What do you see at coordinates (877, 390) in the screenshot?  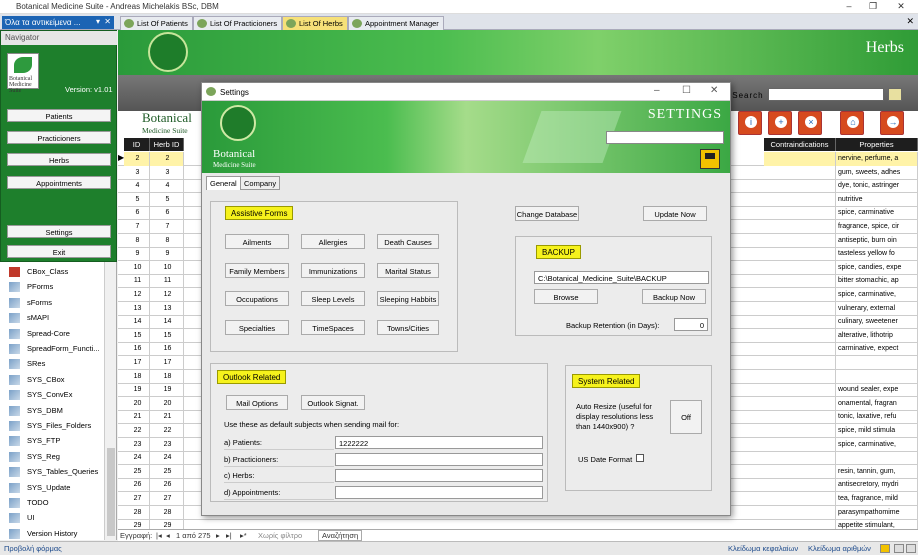 I see `table-cell: wound sealer, expe` at bounding box center [877, 390].